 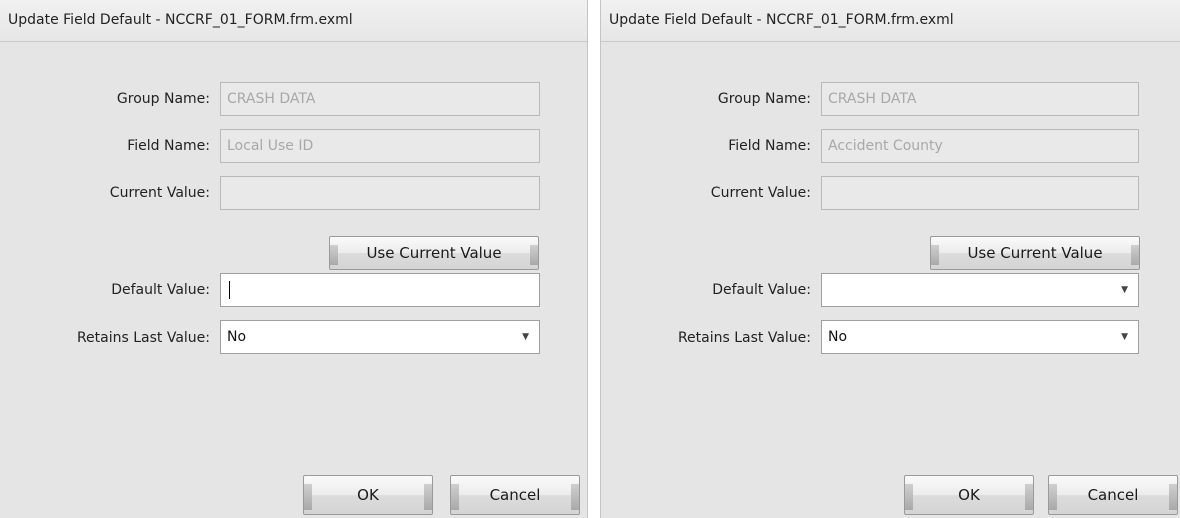 I want to click on default-value-input, so click(x=380, y=290).